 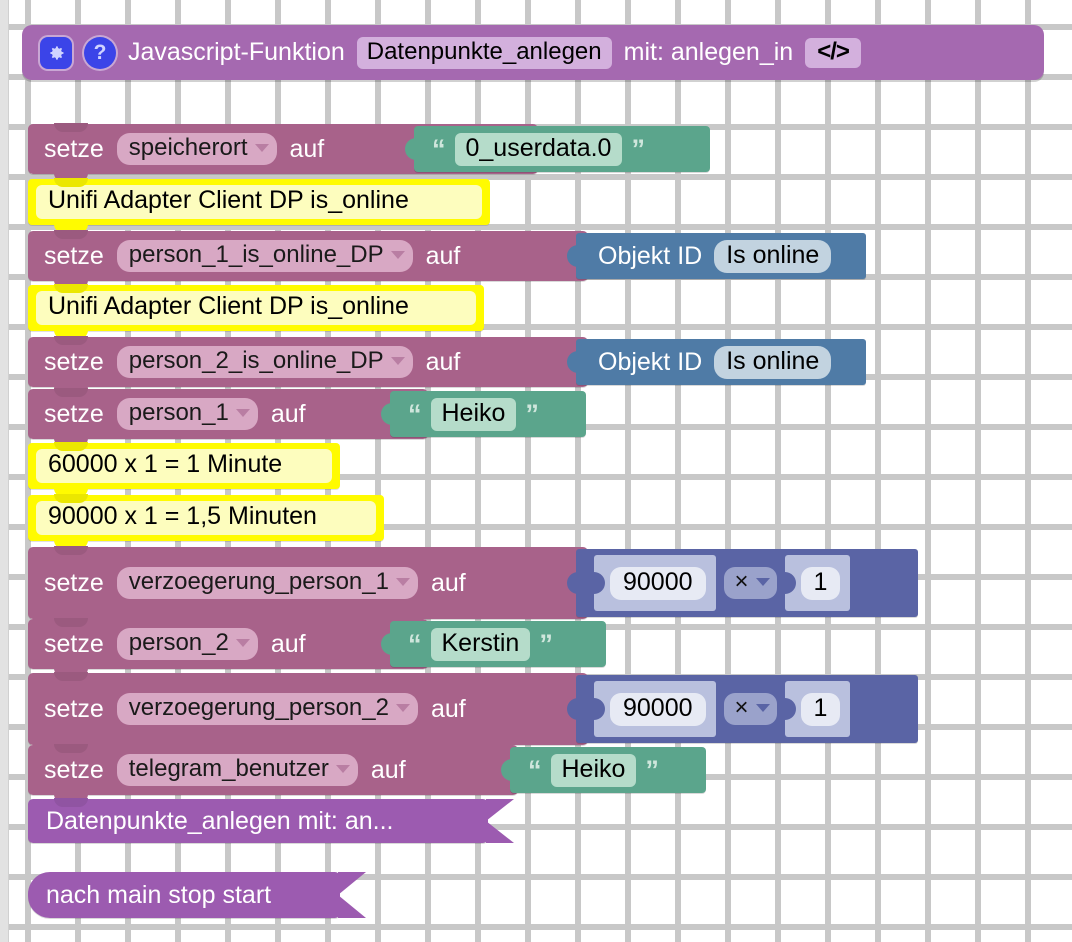 I want to click on variable-dropdown-verzoegerung-person-2: verzoegerung_person_2, so click(x=267, y=709).